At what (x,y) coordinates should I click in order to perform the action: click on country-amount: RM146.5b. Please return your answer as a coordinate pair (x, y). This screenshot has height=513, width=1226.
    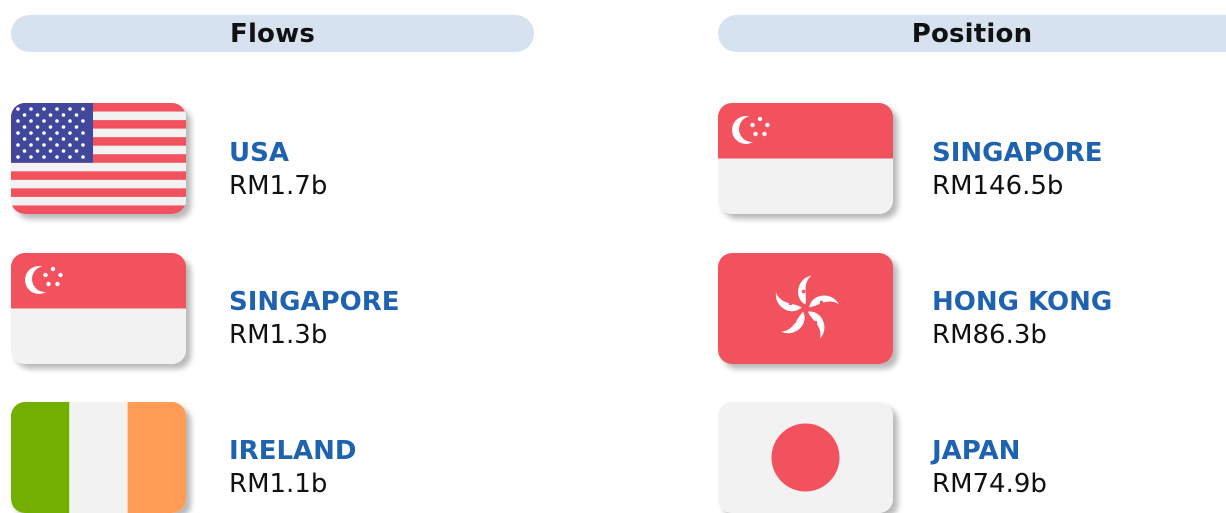
    Looking at the image, I should click on (998, 186).